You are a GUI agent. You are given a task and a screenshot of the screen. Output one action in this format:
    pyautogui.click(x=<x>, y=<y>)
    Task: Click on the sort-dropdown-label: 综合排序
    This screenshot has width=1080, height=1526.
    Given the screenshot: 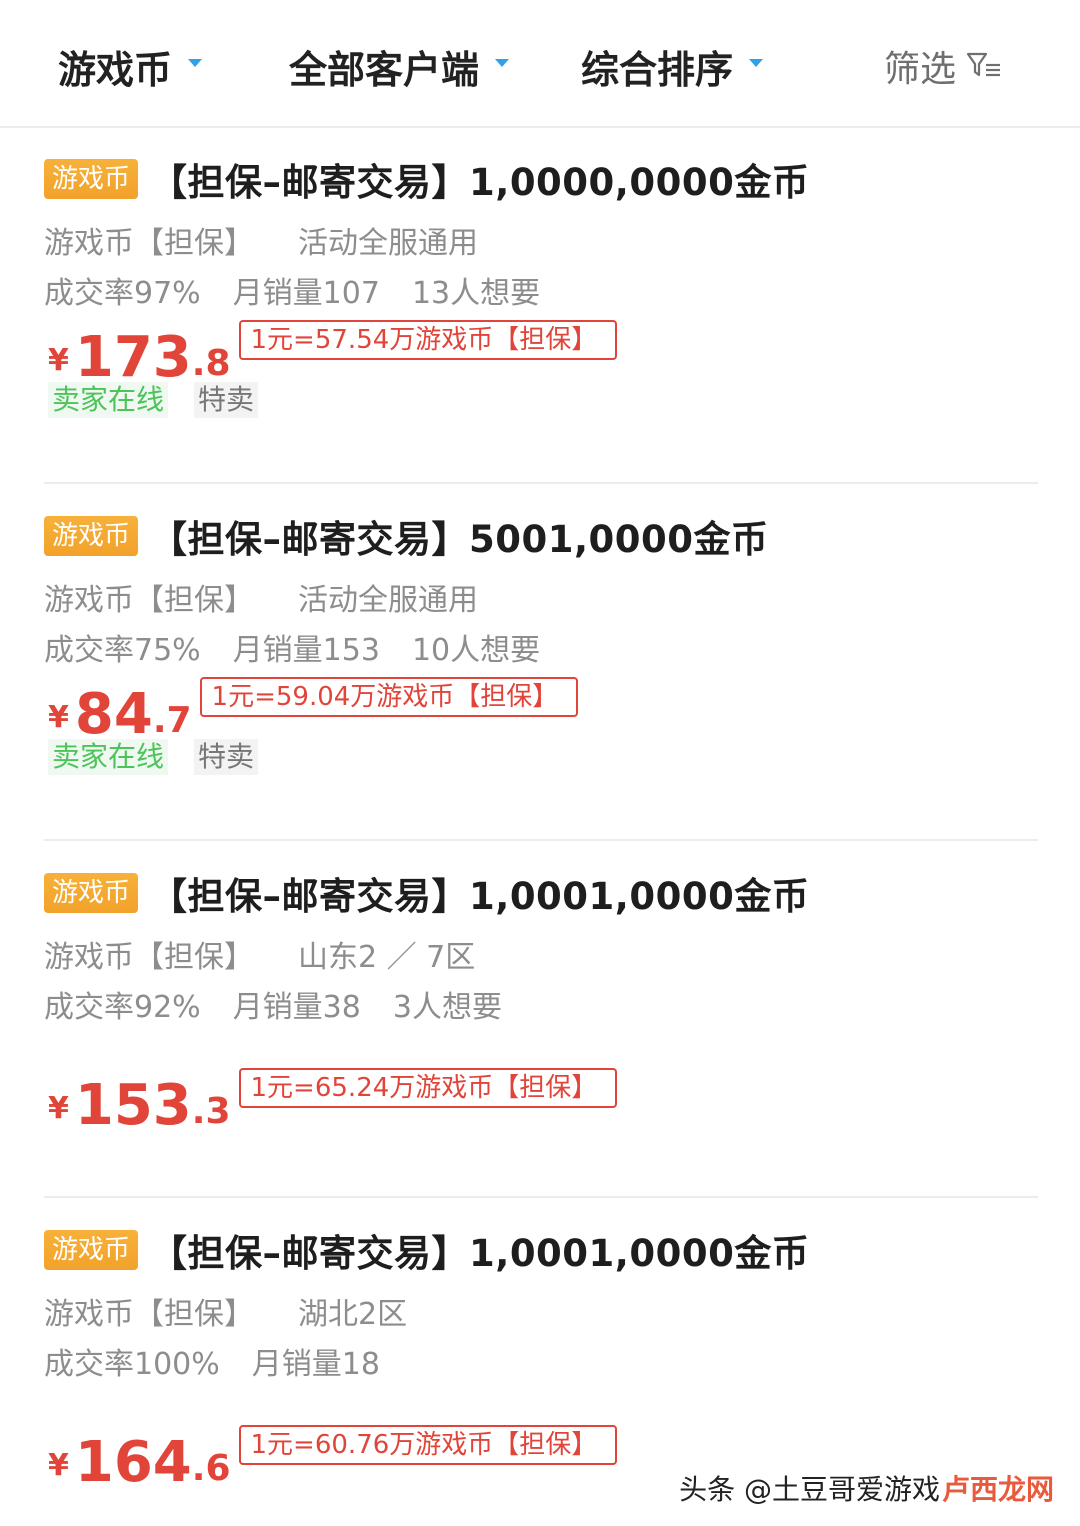 What is the action you would take?
    pyautogui.click(x=657, y=69)
    